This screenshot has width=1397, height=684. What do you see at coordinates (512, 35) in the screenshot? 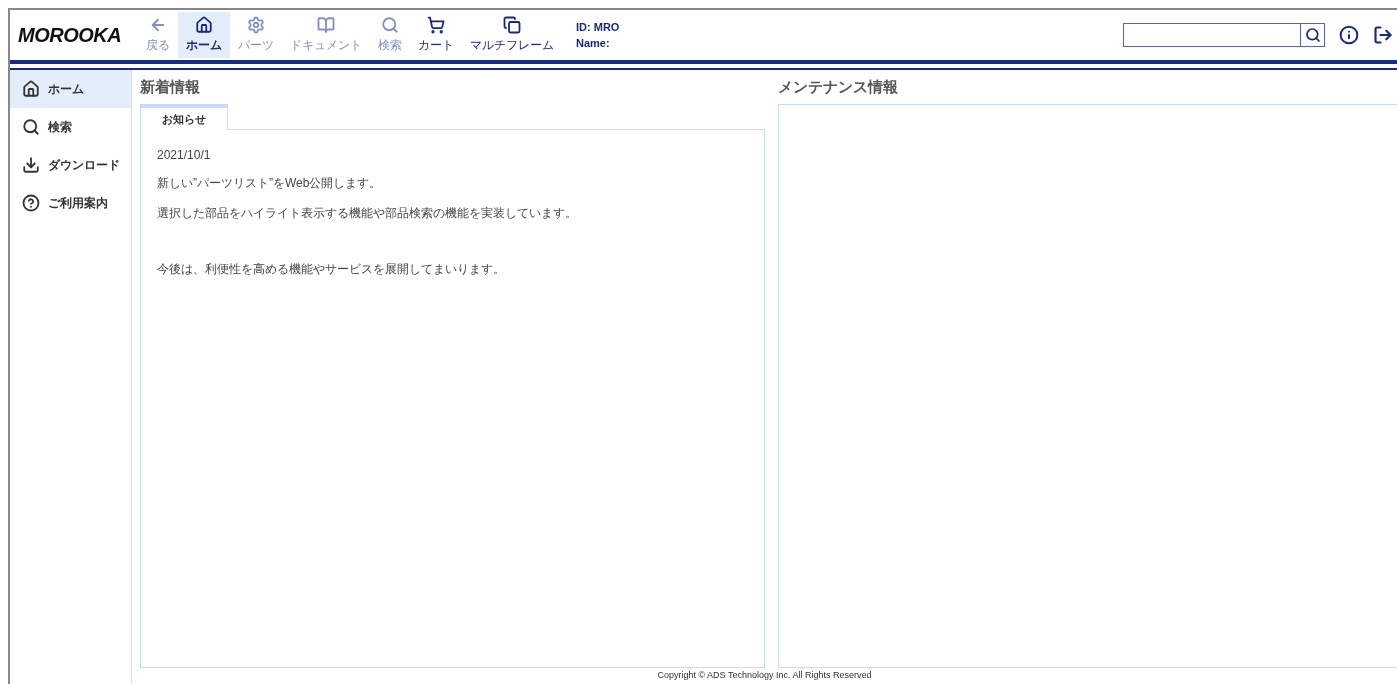
I see `toolbar-button: マルチフレーム` at bounding box center [512, 35].